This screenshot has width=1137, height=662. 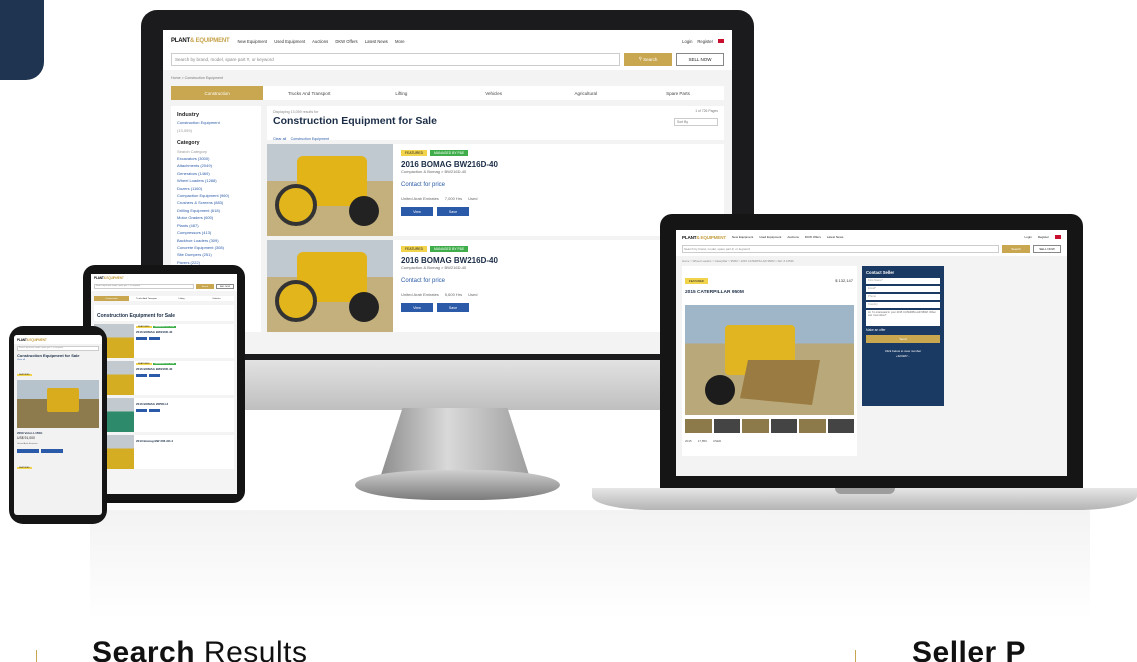 What do you see at coordinates (310, 139) in the screenshot?
I see `filter-tag: Construction Equipment` at bounding box center [310, 139].